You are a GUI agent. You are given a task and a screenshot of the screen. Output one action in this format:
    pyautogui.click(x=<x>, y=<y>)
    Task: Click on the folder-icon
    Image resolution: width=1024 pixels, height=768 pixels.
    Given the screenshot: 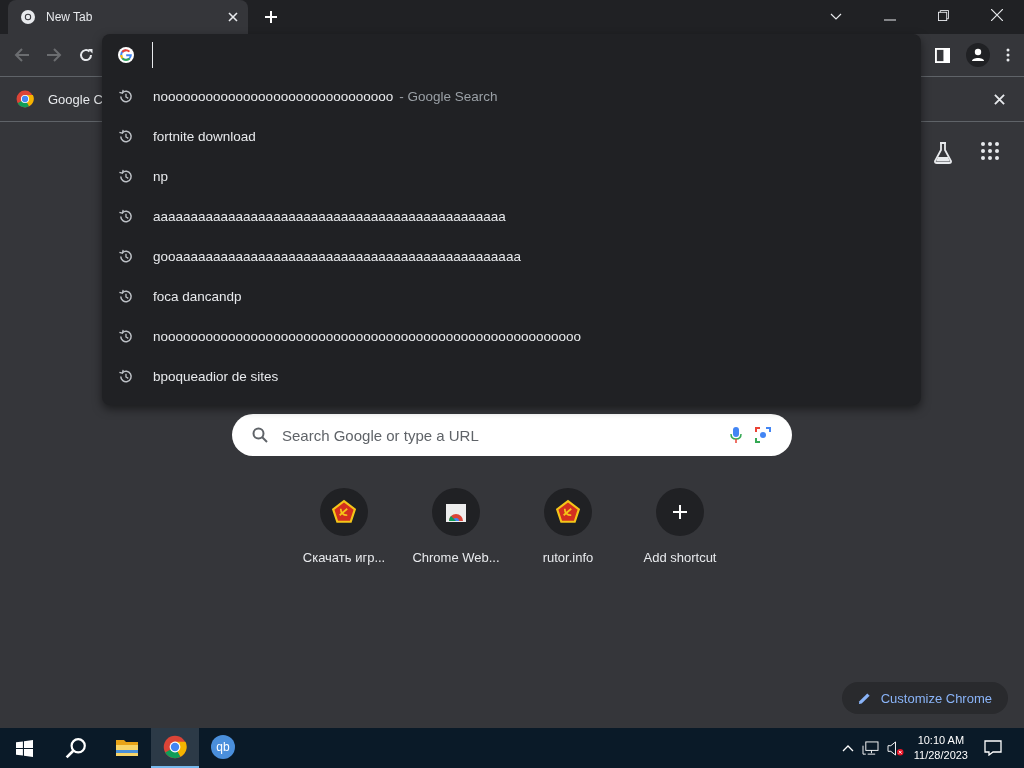 What is the action you would take?
    pyautogui.click(x=127, y=747)
    